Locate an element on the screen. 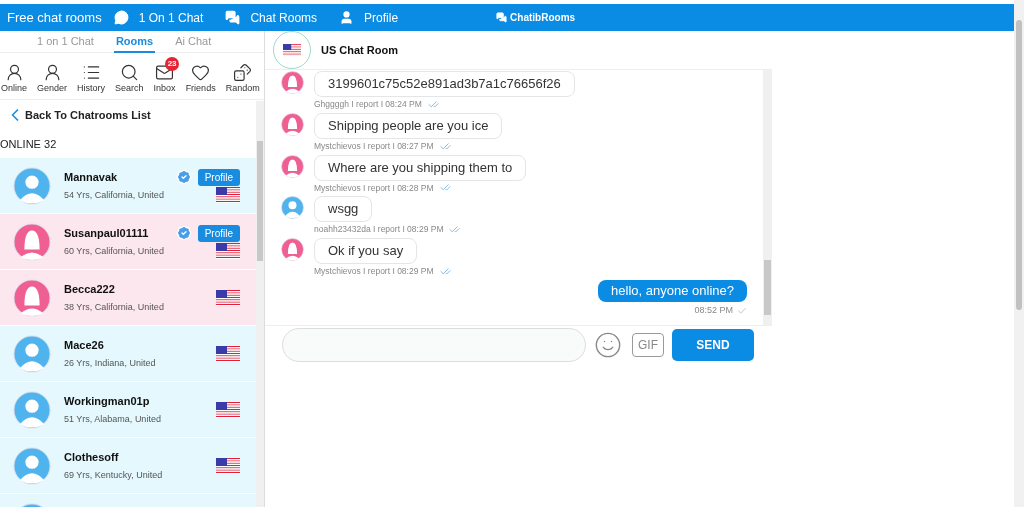  unread-badge: 23 is located at coordinates (172, 64).